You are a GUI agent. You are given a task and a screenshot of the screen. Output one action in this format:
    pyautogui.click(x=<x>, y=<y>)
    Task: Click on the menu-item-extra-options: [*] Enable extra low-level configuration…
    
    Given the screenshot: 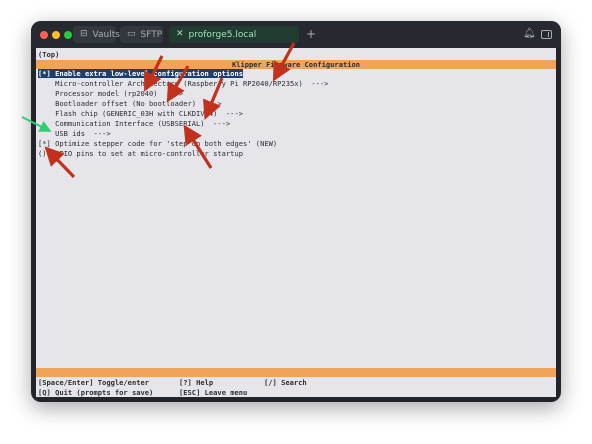 What is the action you would take?
    pyautogui.click(x=140, y=73)
    